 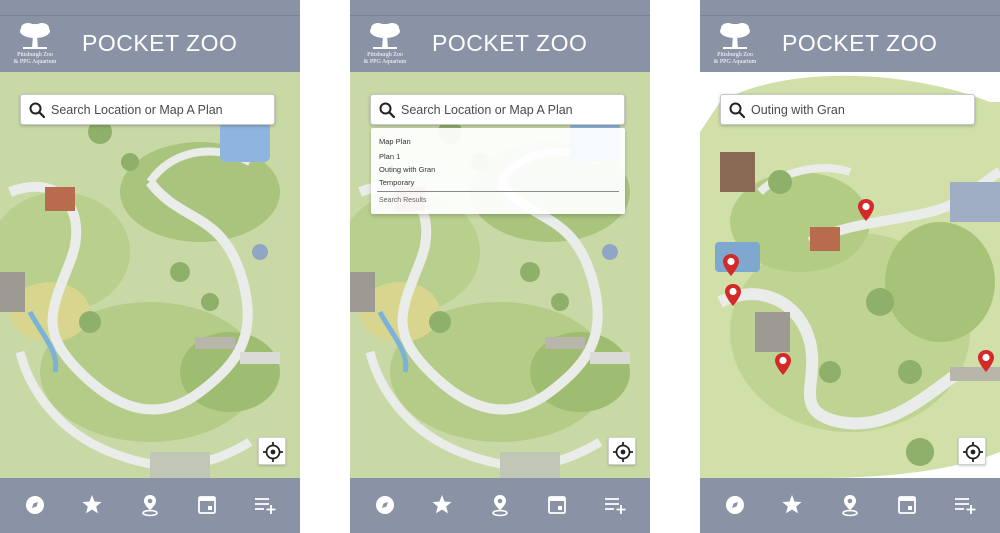 What do you see at coordinates (389, 156) in the screenshot?
I see `suggestion-plan-1: Plan 1` at bounding box center [389, 156].